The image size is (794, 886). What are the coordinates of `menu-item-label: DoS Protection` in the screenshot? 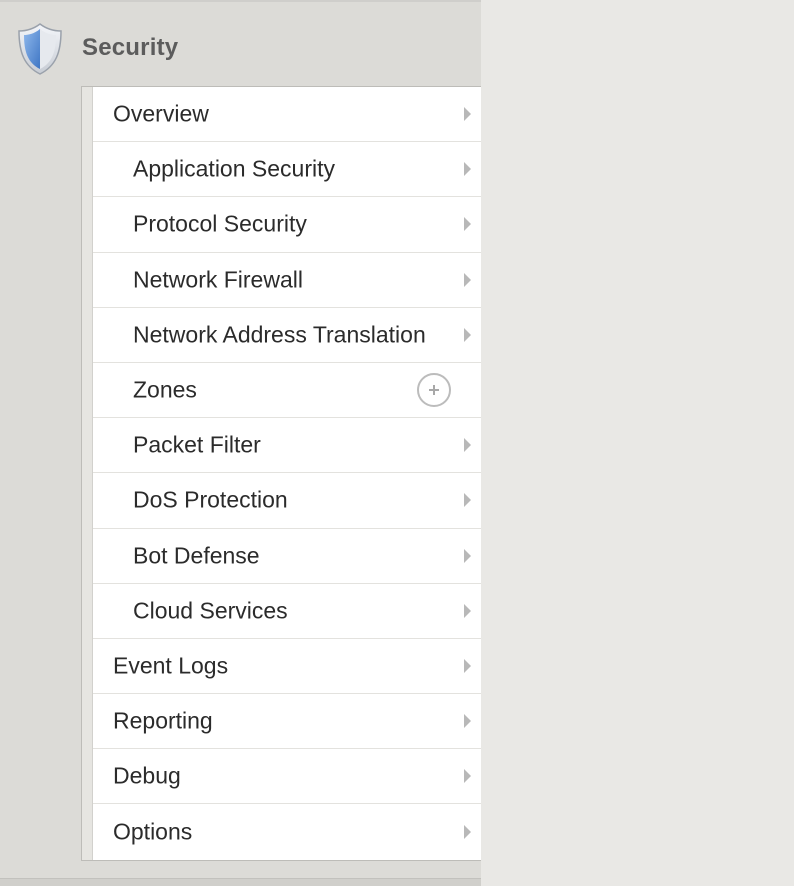 It's located at (210, 499).